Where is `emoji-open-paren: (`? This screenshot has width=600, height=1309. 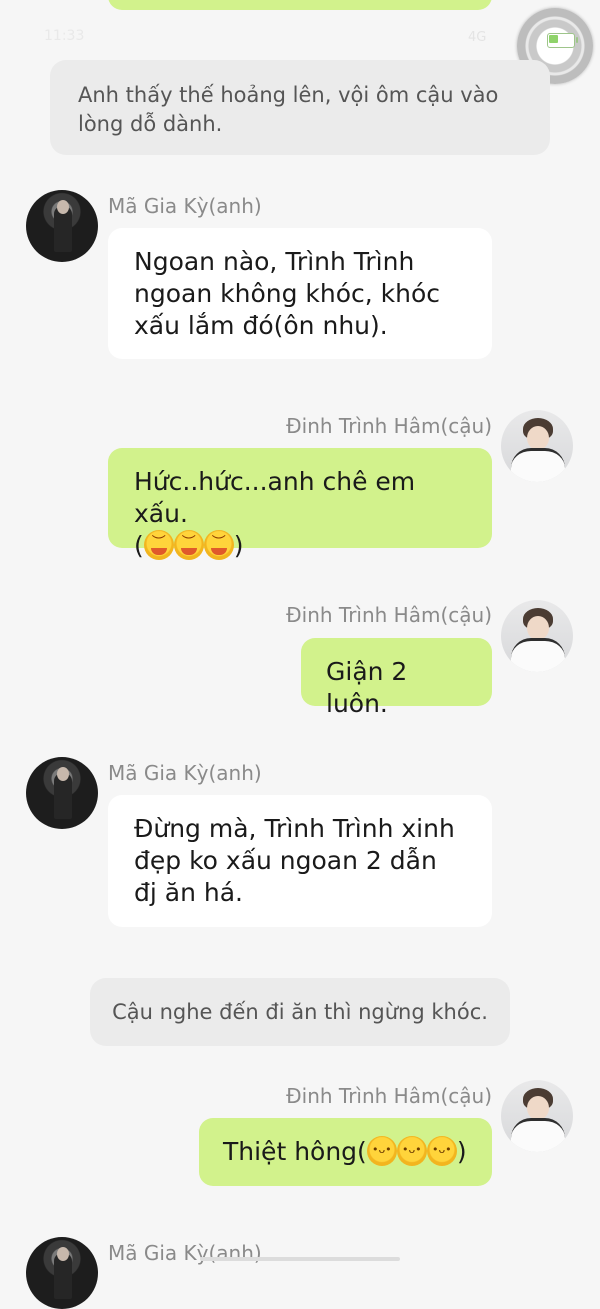 emoji-open-paren: ( is located at coordinates (139, 545).